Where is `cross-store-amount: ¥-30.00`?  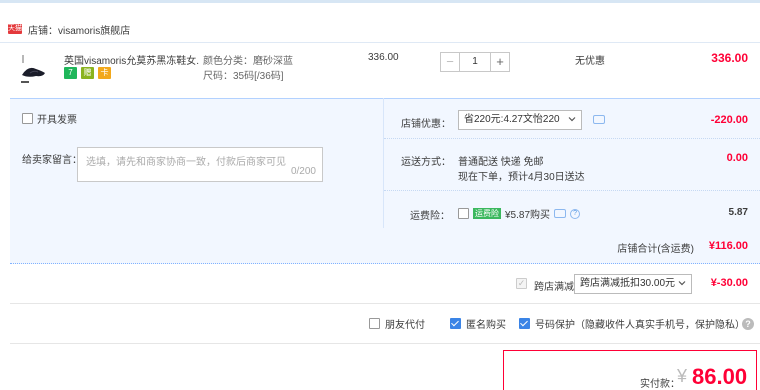
cross-store-amount: ¥-30.00 is located at coordinates (729, 283).